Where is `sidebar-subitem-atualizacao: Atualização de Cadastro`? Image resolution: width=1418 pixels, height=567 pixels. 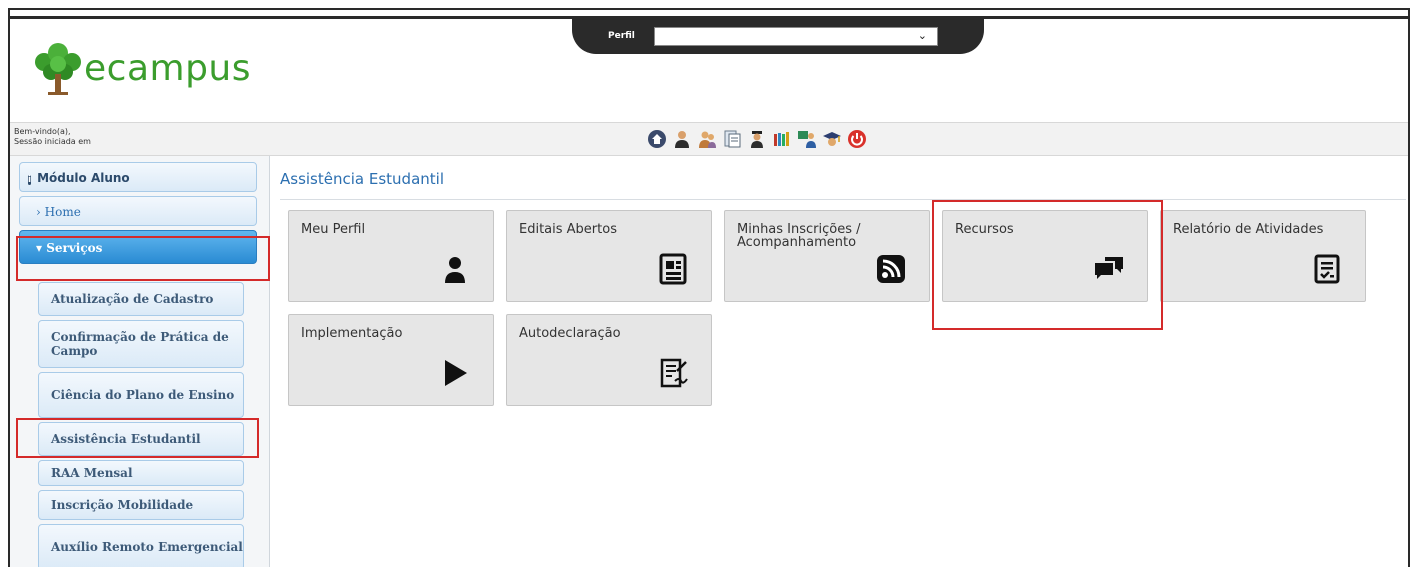
sidebar-subitem-atualizacao: Atualização de Cadastro is located at coordinates (141, 299).